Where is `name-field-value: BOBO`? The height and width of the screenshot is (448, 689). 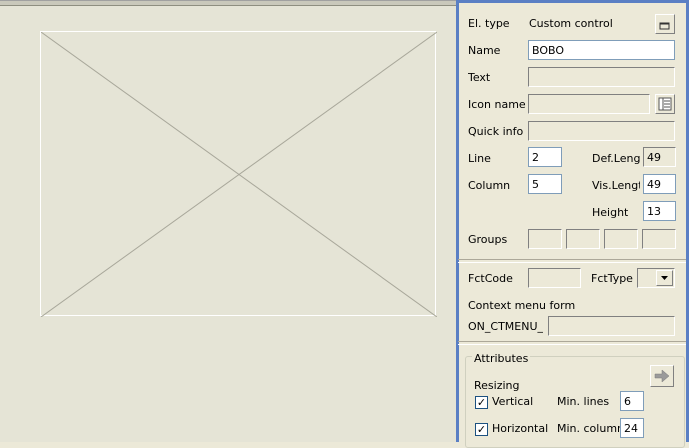
name-field-value: BOBO is located at coordinates (548, 50).